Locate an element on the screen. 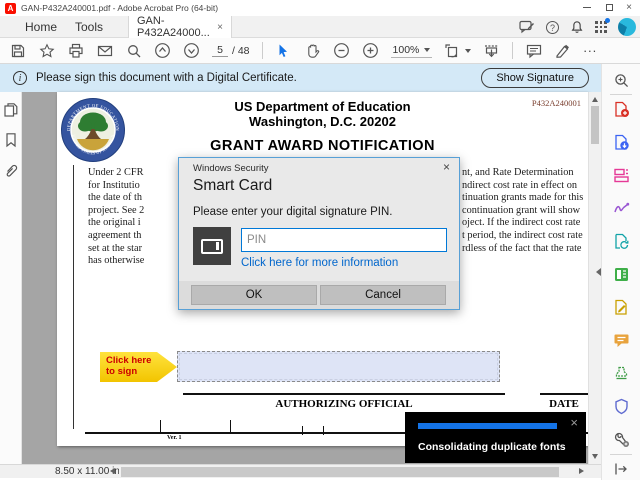  doc-text-line: continuation grant will show is located at coordinates (521, 210).